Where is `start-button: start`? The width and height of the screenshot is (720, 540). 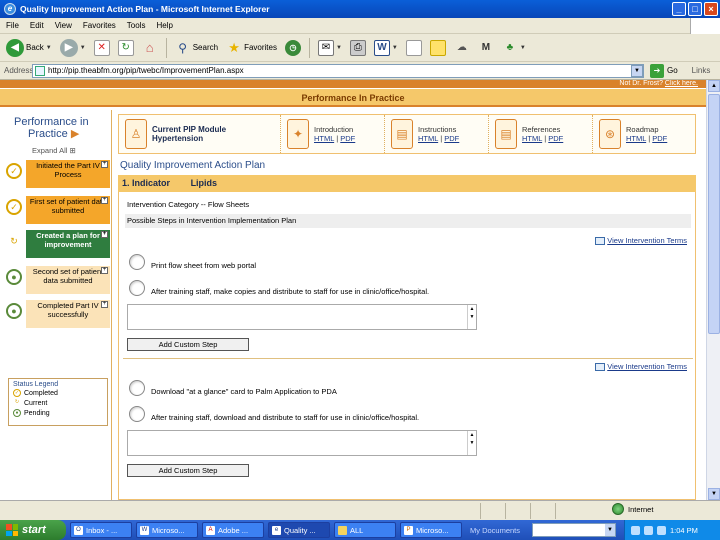 start-button: start is located at coordinates (33, 530).